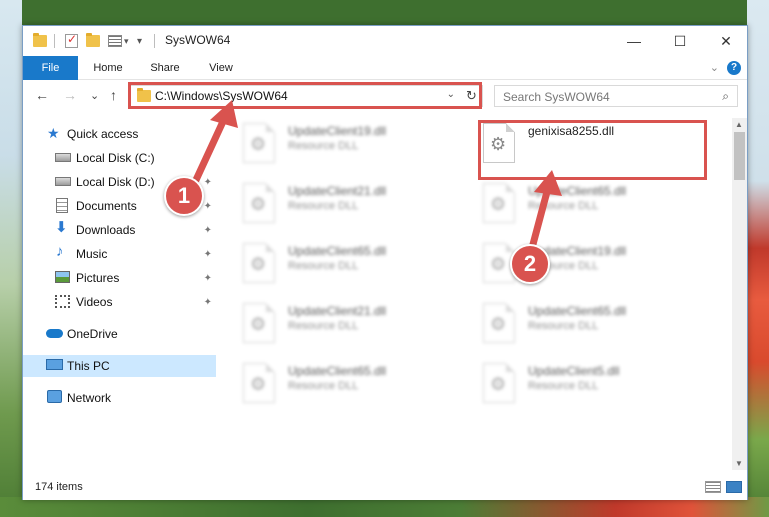  I want to click on step-badge-1: 1, so click(184, 196).